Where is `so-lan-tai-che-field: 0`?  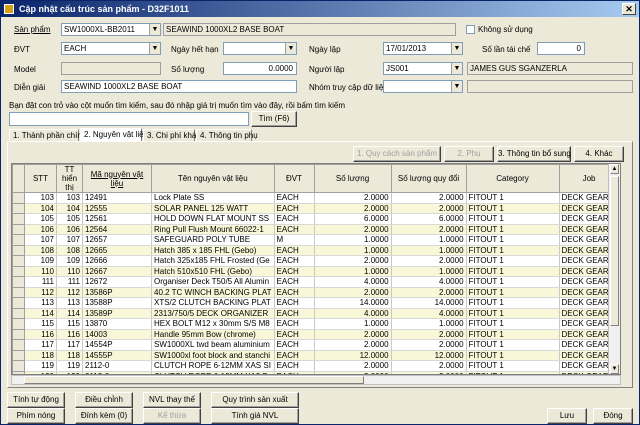
so-lan-tai-che-field: 0 is located at coordinates (561, 48).